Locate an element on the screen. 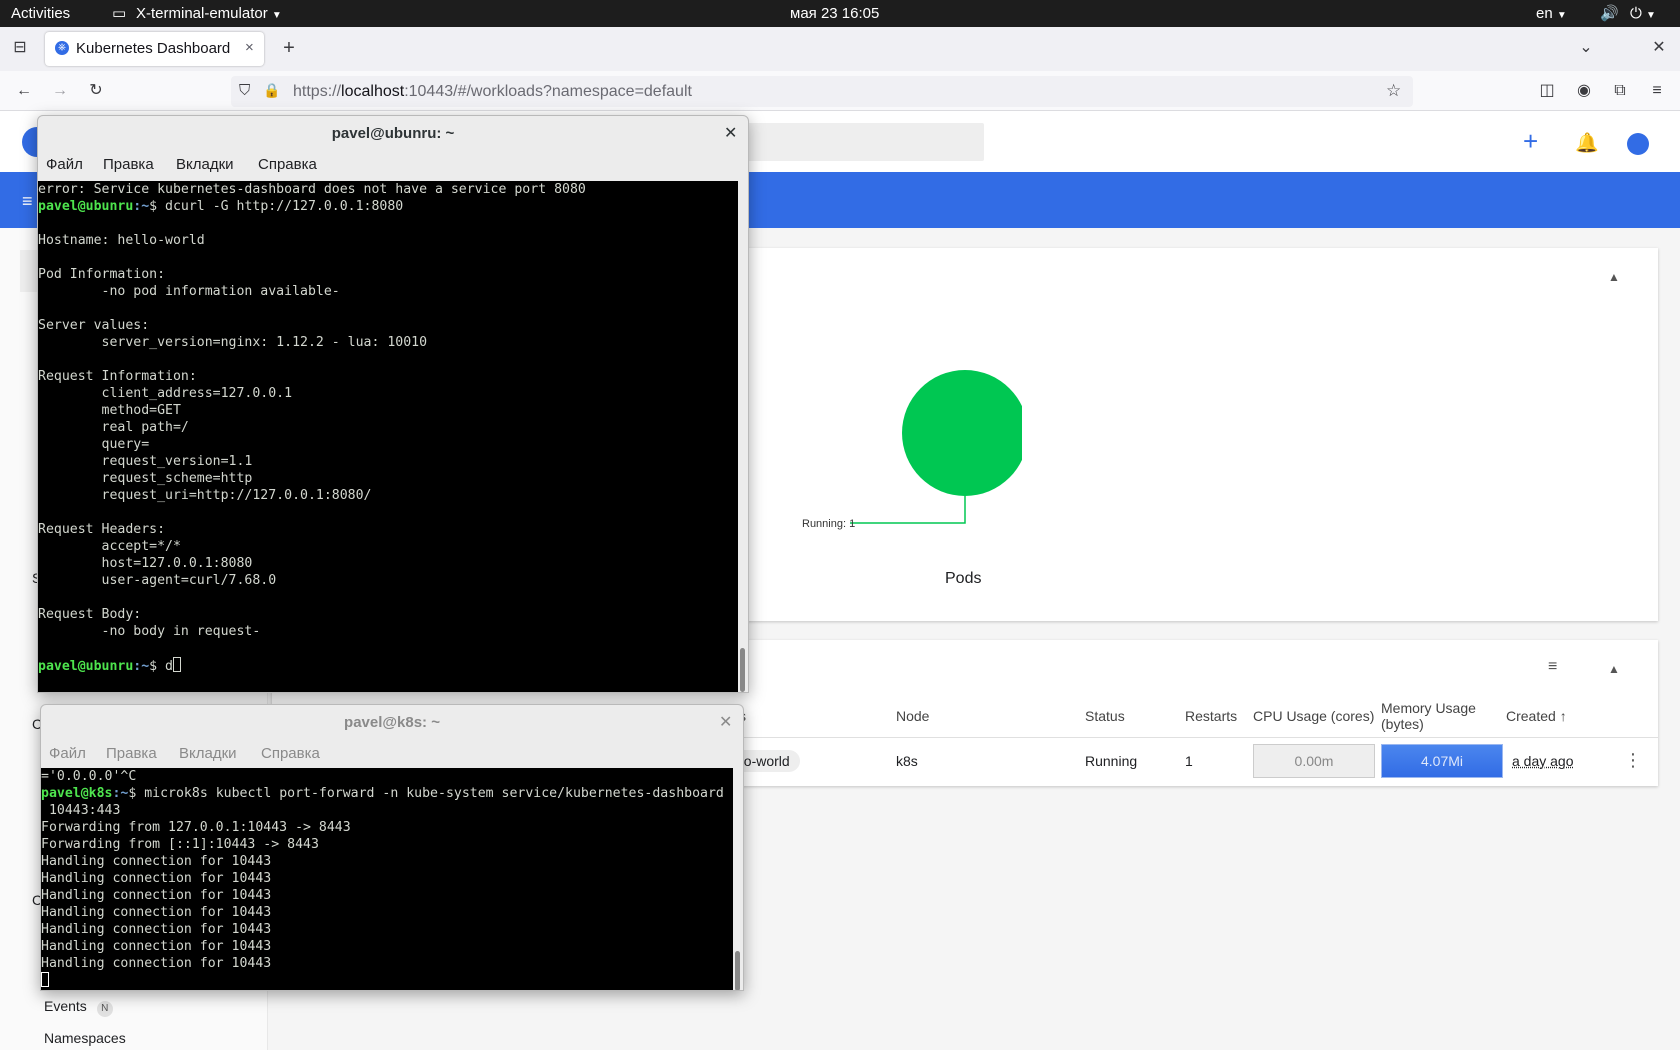 Image resolution: width=1680 pixels, height=1050 pixels. command-line: $ dcurl -G http://127.0.0.1:8080 is located at coordinates (276, 206).